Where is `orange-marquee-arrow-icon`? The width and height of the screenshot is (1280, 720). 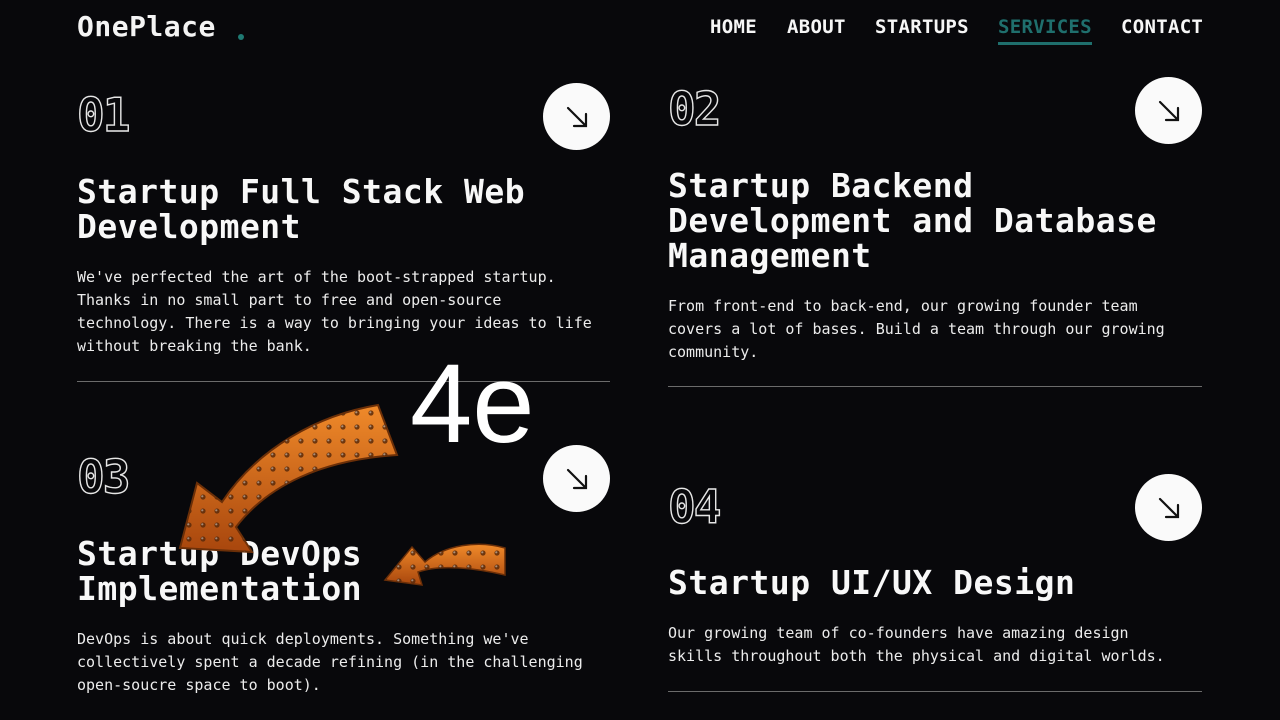 orange-marquee-arrow-icon is located at coordinates (342, 494).